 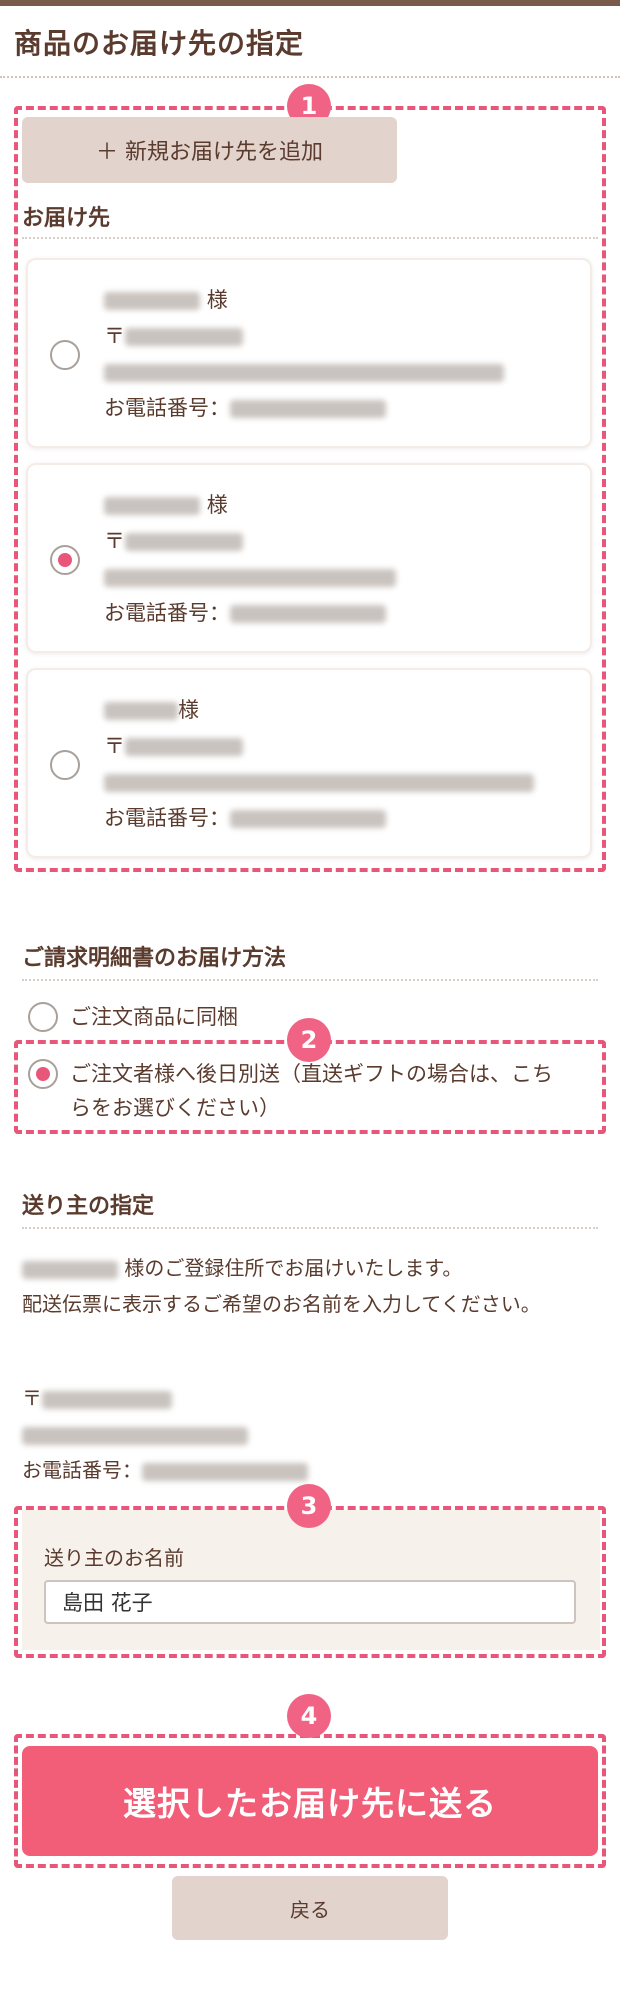 What do you see at coordinates (310, 1803) in the screenshot?
I see `submit-label: 選択したお届け先に送る` at bounding box center [310, 1803].